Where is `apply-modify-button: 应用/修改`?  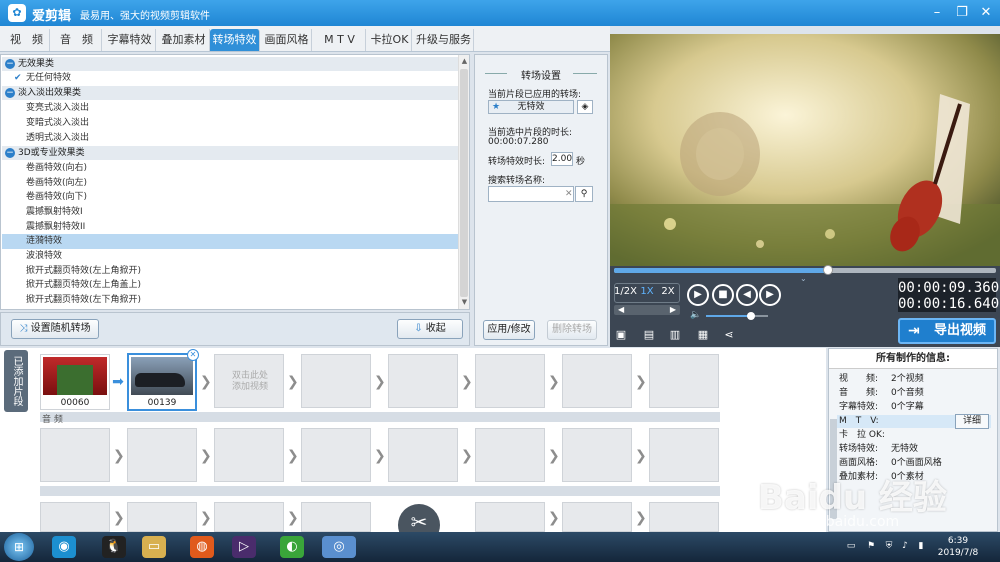
apply-modify-button: 应用/修改 is located at coordinates (509, 330).